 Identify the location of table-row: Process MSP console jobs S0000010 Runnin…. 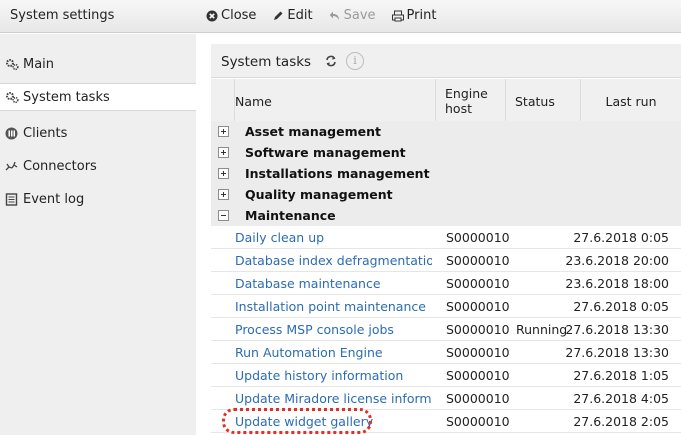
(446, 329).